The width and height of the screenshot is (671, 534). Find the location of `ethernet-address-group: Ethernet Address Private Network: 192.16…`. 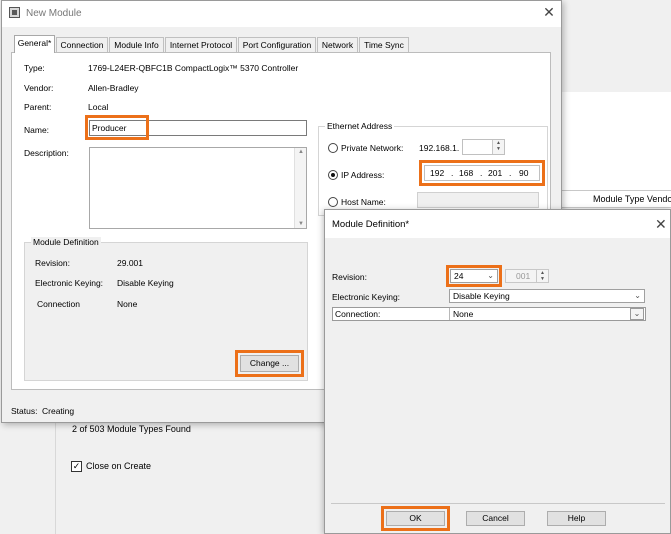

ethernet-address-group: Ethernet Address Private Network: 192.16… is located at coordinates (433, 168).